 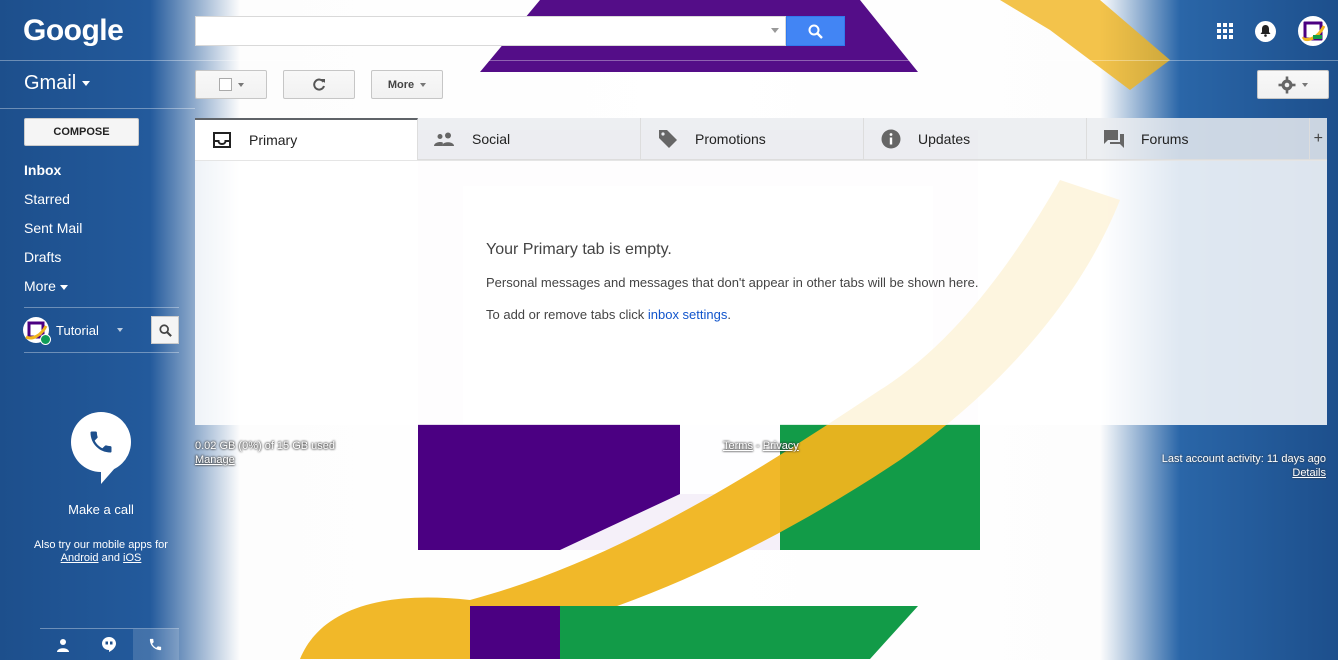 I want to click on search-people-button, so click(x=165, y=330).